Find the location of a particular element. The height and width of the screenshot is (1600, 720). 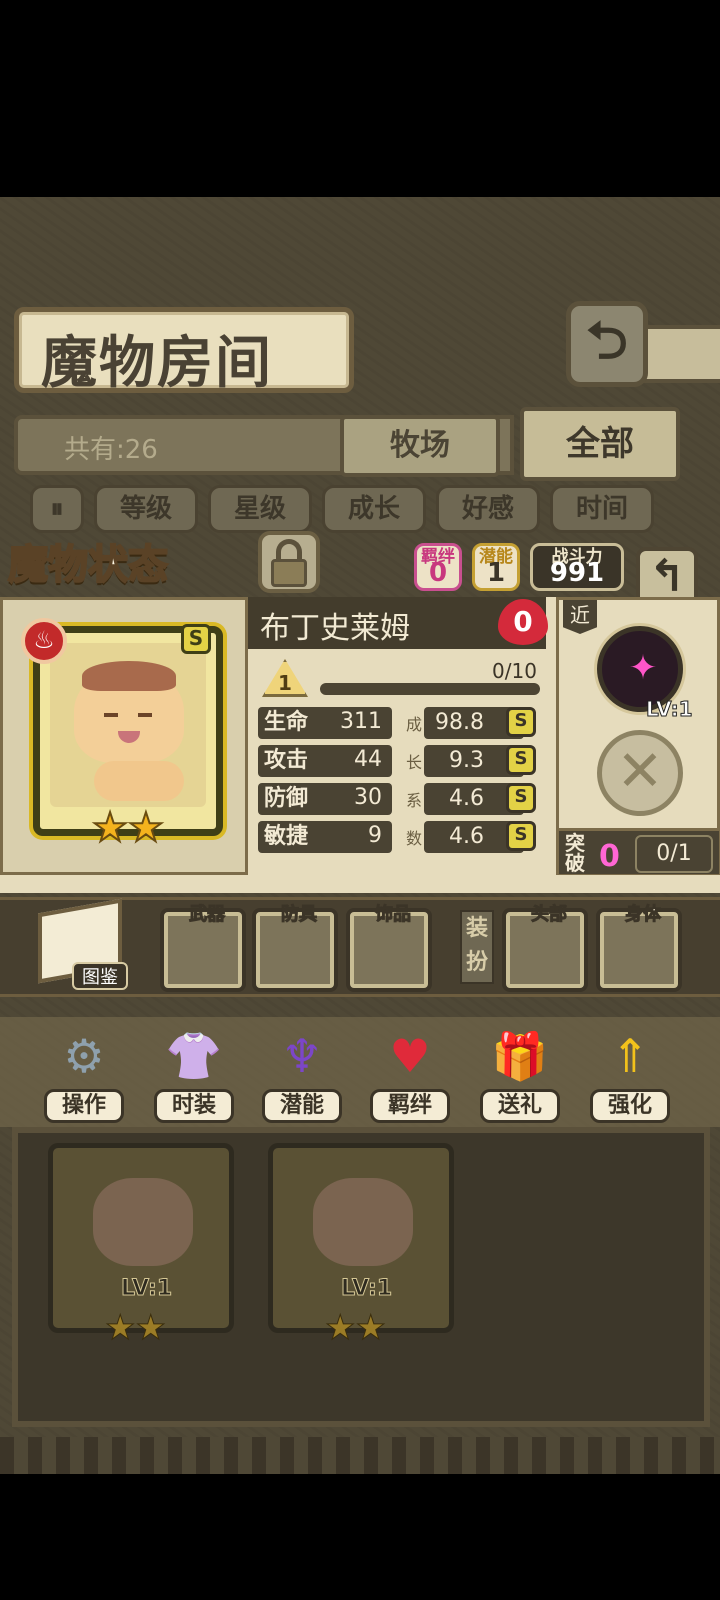

slot-label: 防具 is located at coordinates (299, 915).